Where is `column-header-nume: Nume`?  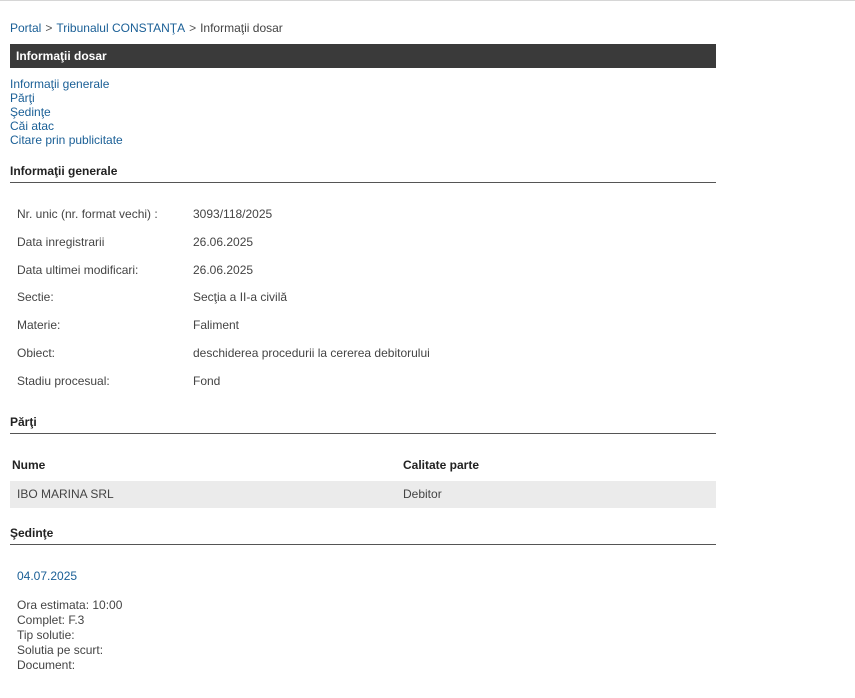 column-header-nume: Nume is located at coordinates (29, 465).